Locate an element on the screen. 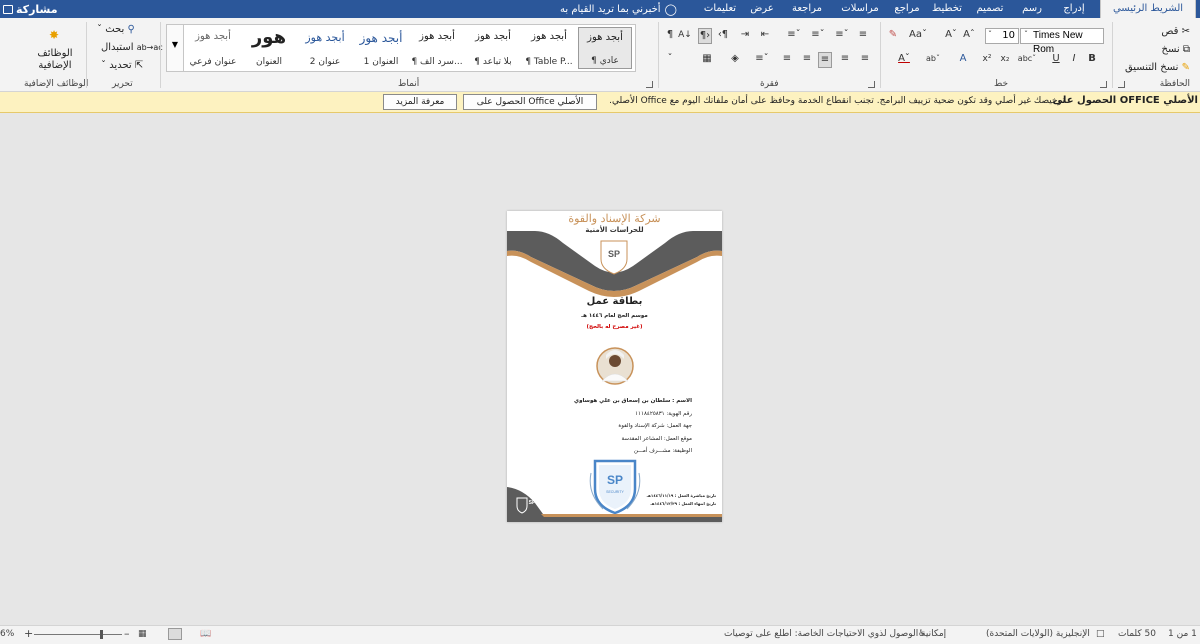 The width and height of the screenshot is (1200, 644). word-count: 50 كلمات is located at coordinates (1137, 634).